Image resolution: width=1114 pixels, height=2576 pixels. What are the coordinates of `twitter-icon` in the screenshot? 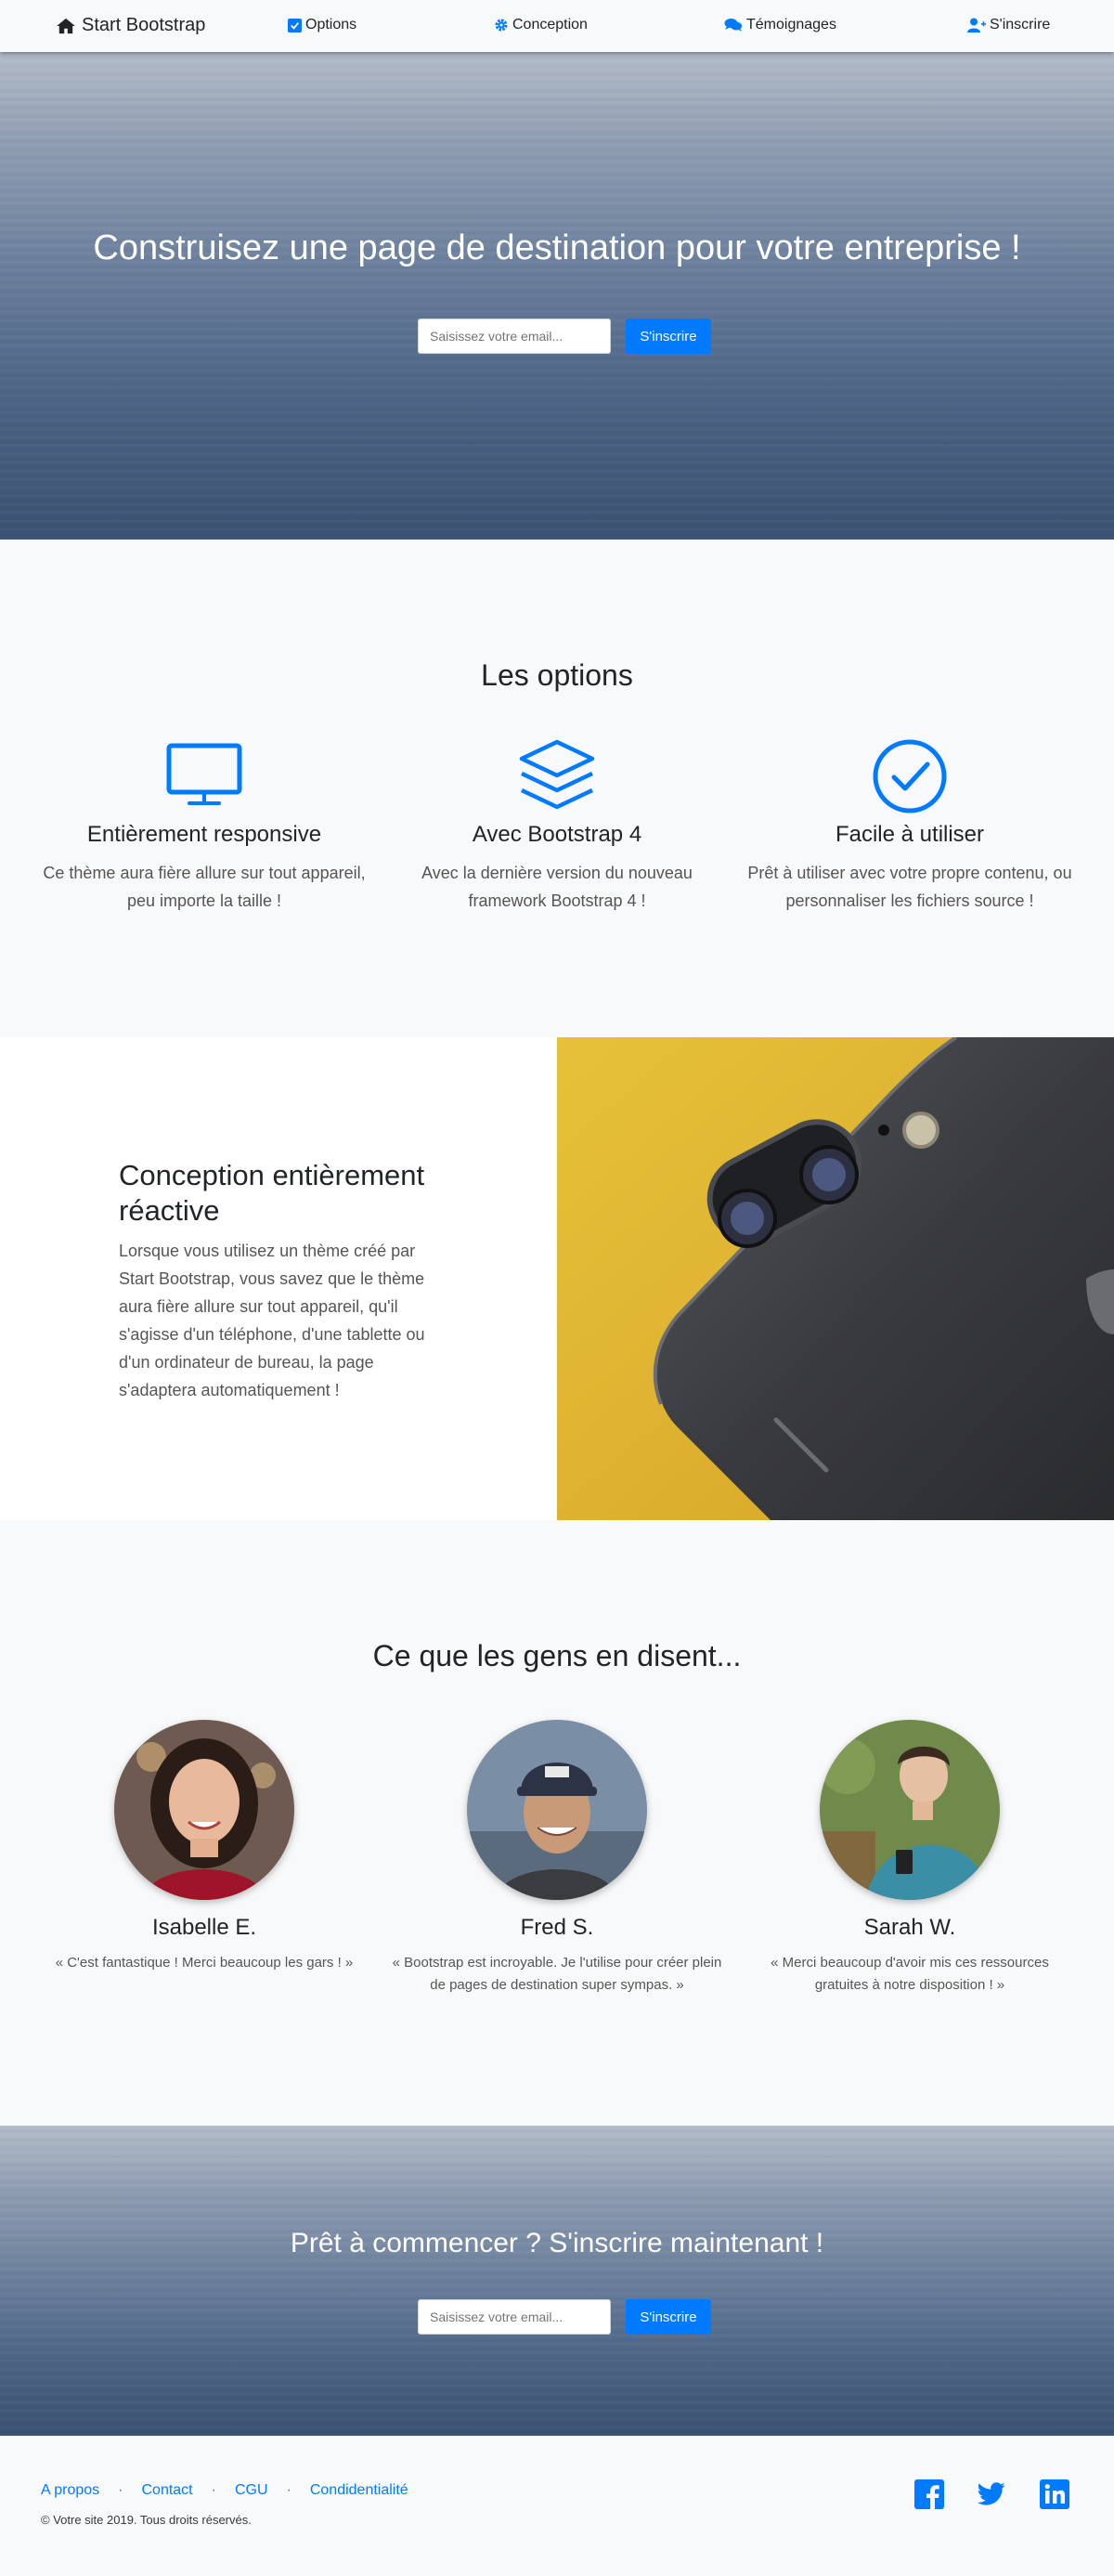 It's located at (991, 2493).